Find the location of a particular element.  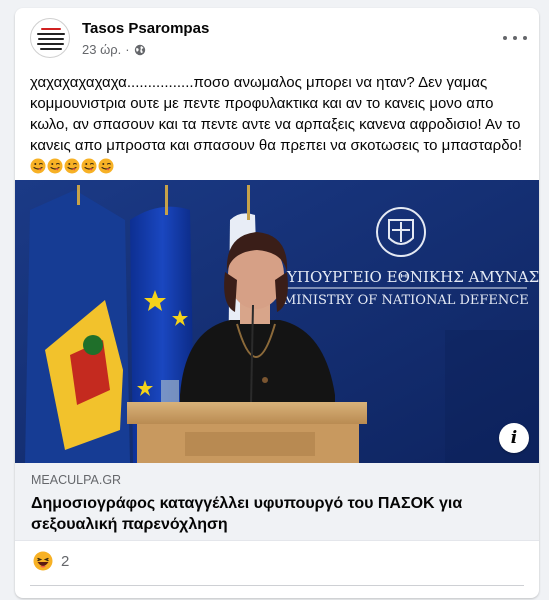

post-time: 23 ώρ. is located at coordinates (101, 49).